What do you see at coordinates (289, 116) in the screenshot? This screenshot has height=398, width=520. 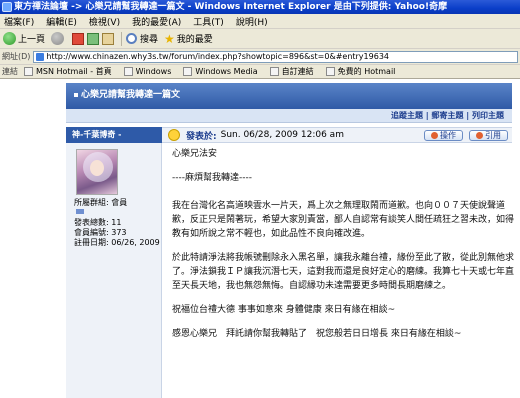 I see `topic-actions: 追蹤主題 | 郵寄主題 | 列印主題` at bounding box center [289, 116].